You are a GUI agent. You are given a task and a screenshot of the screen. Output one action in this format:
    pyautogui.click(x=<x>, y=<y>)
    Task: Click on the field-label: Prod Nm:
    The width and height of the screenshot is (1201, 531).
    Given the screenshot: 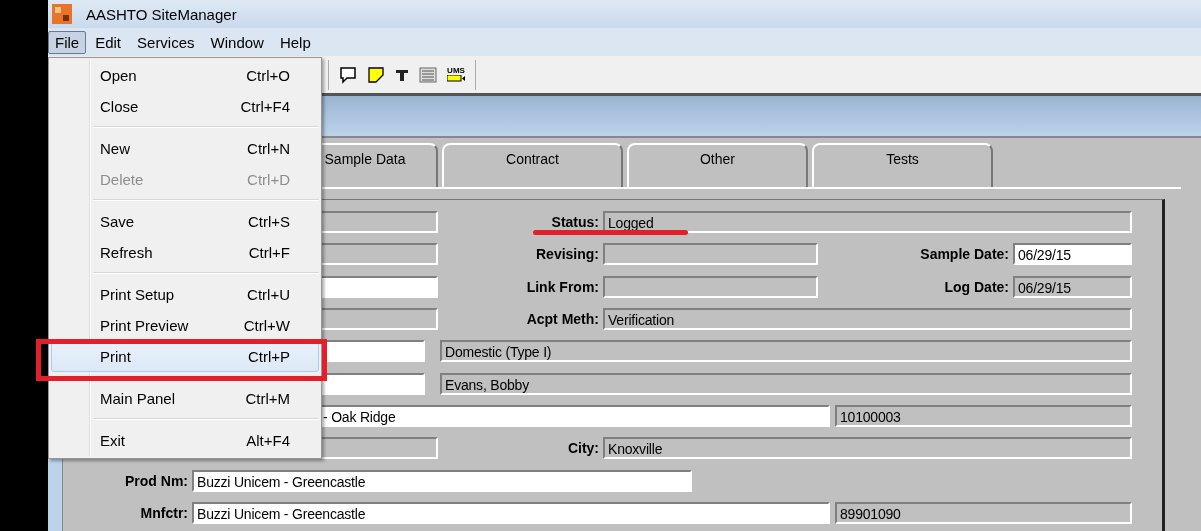 What is the action you would take?
    pyautogui.click(x=156, y=480)
    